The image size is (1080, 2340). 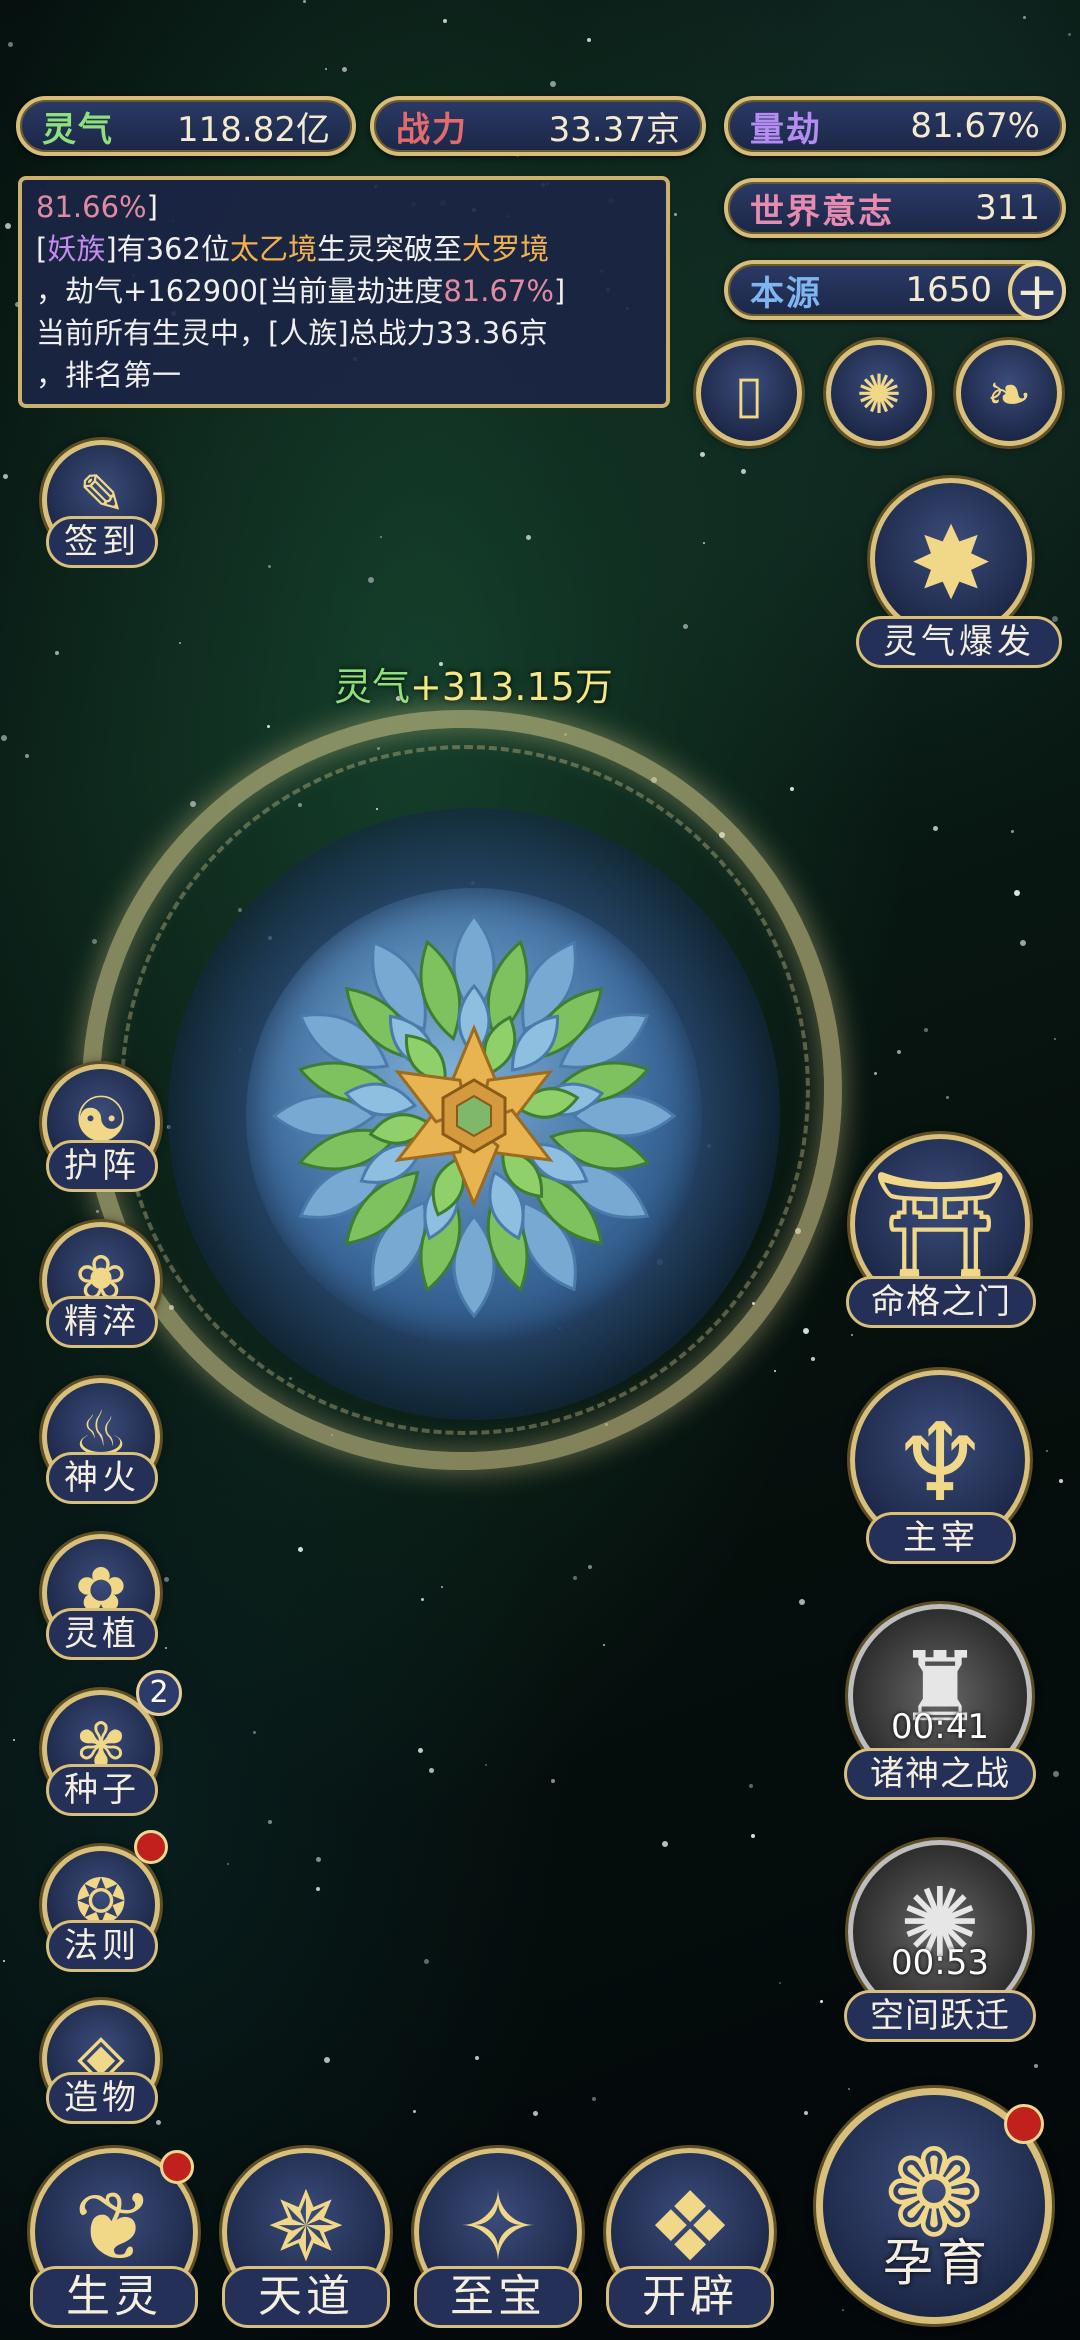 I want to click on zaowu-label: 造物, so click(x=102, y=2098).